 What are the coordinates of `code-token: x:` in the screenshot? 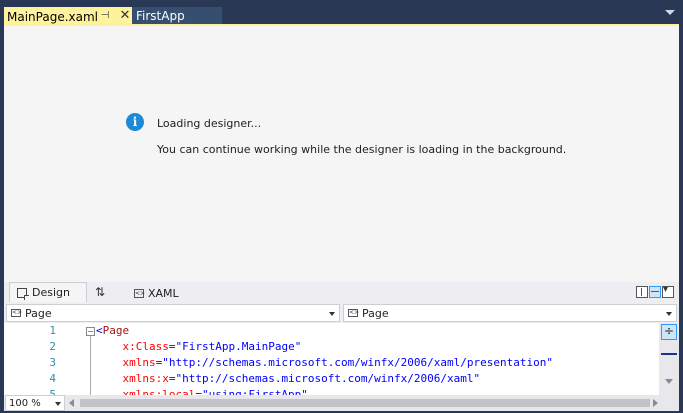 It's located at (116, 346).